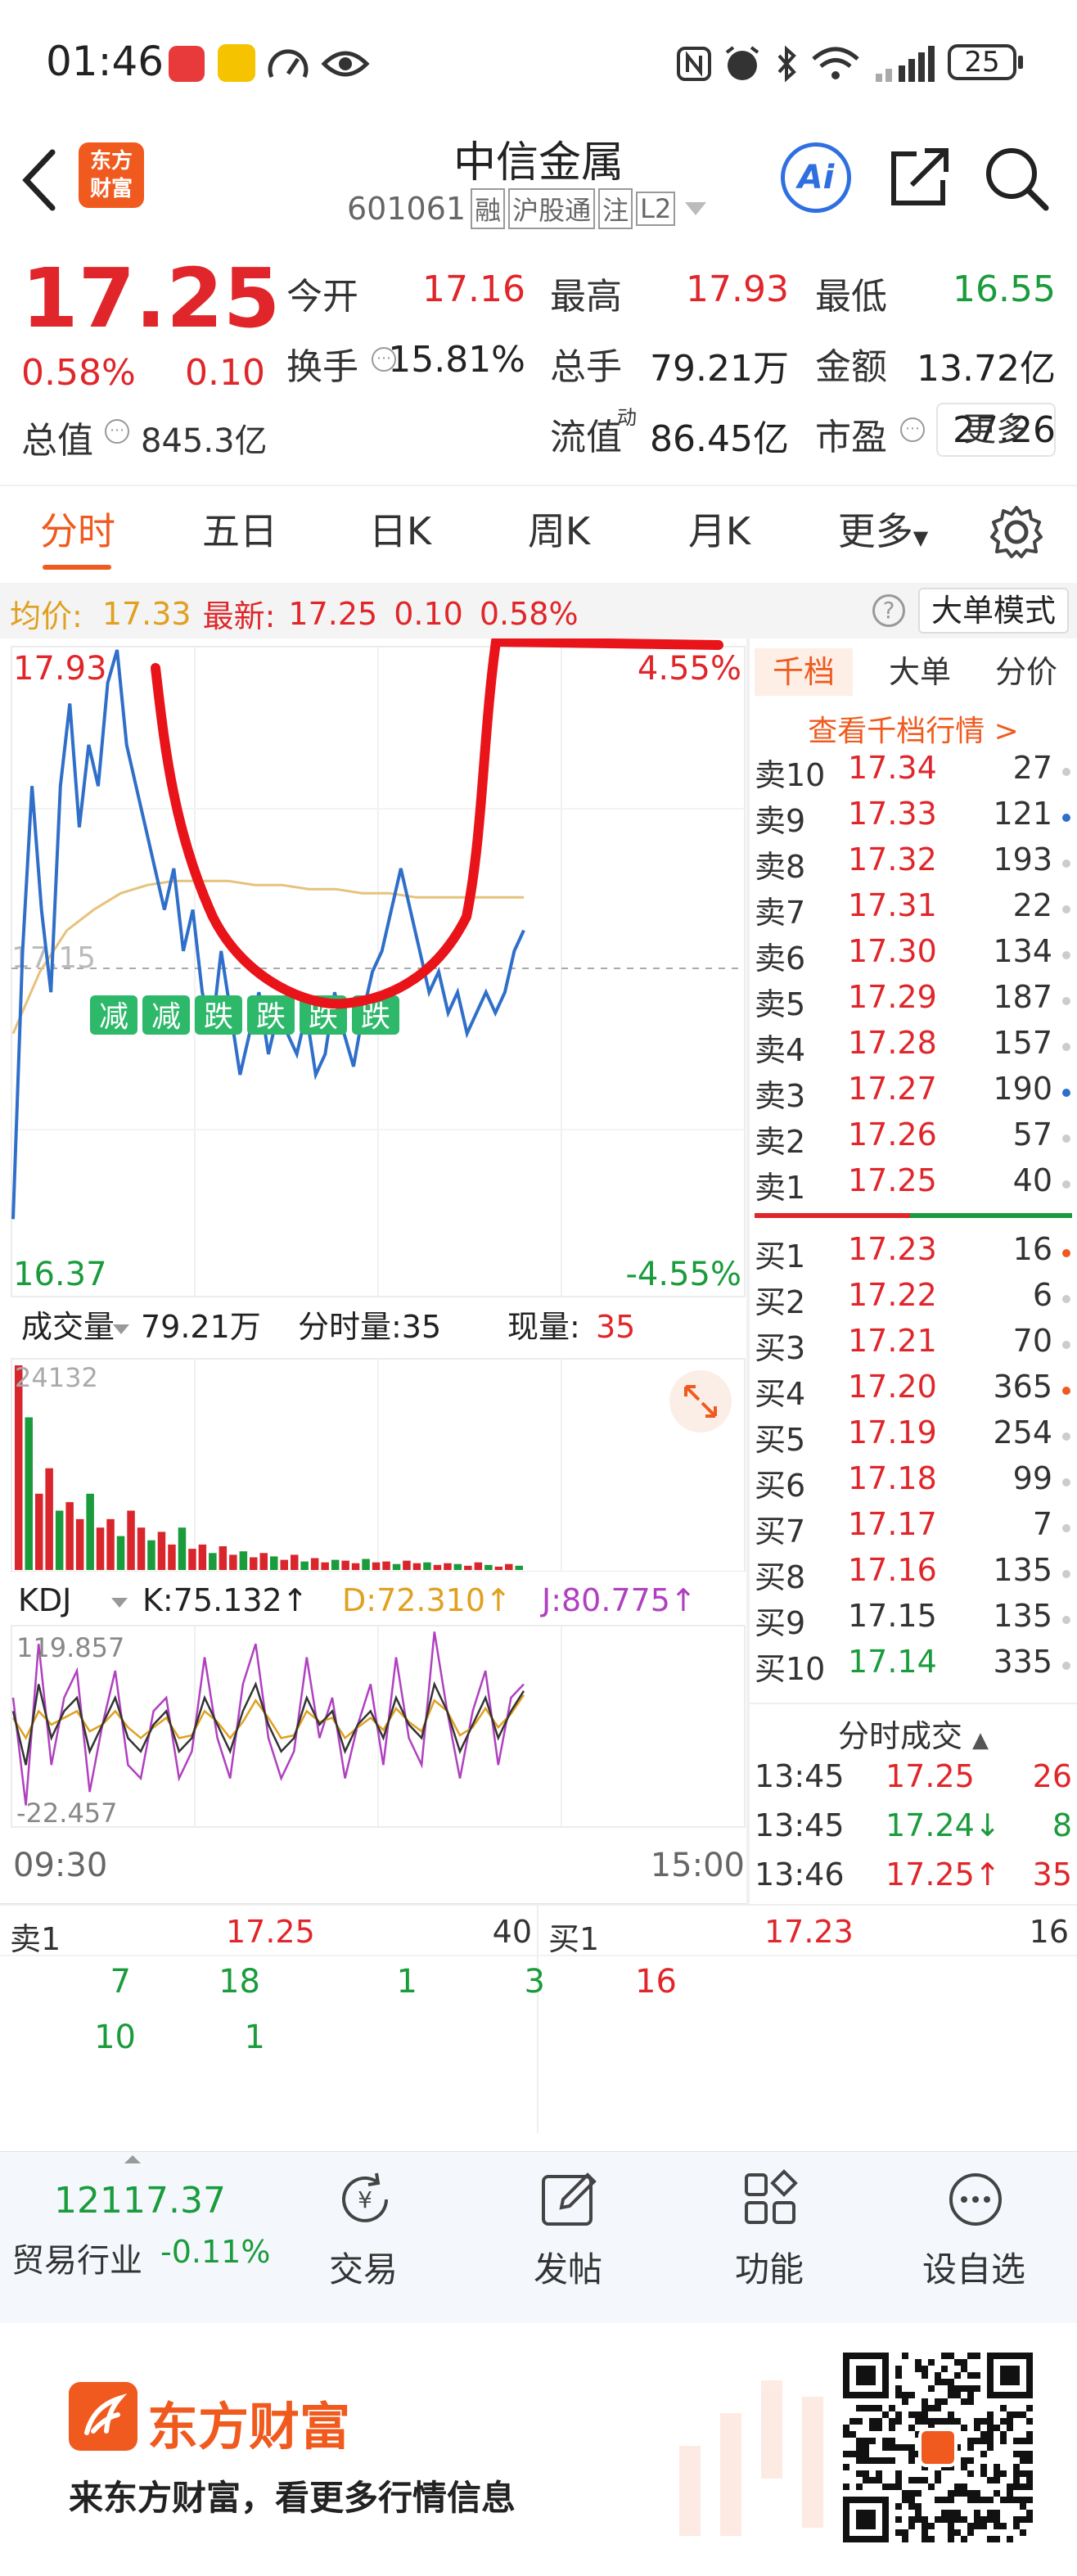 This screenshot has height=2576, width=1077. What do you see at coordinates (914, 956) in the screenshot?
I see `ask-row: 卖6 17.30 134` at bounding box center [914, 956].